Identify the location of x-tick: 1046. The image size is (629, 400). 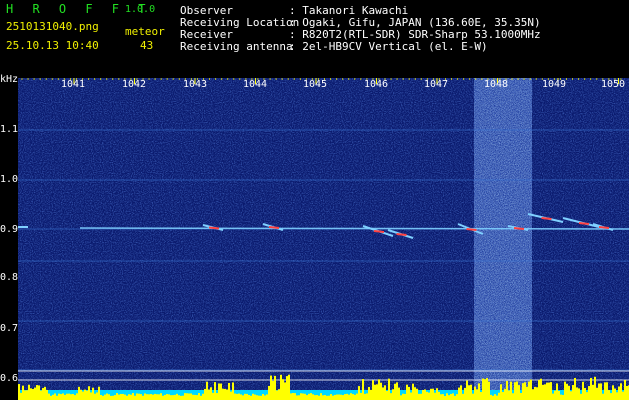
(376, 84).